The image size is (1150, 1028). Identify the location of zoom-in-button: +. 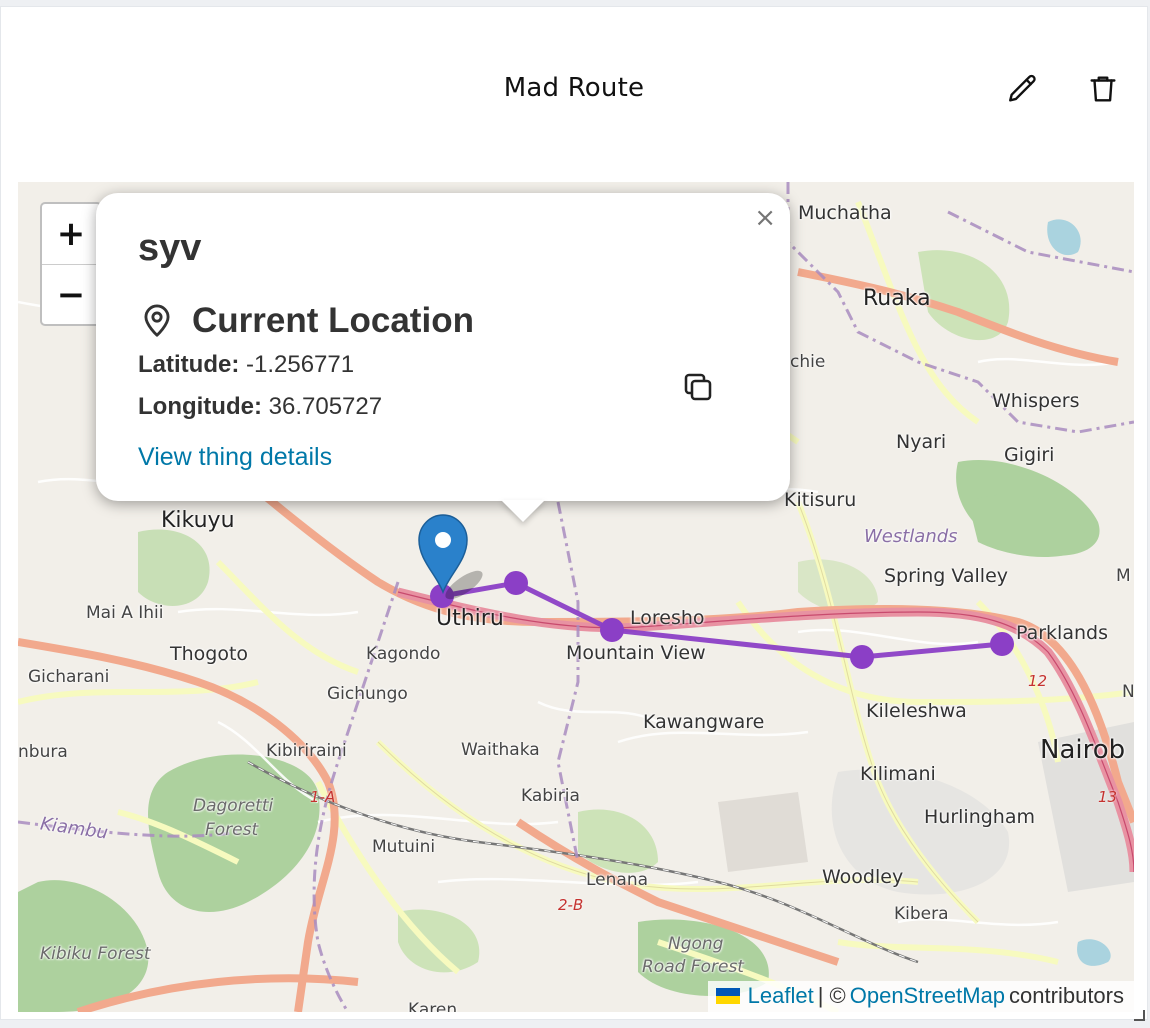
(71, 234).